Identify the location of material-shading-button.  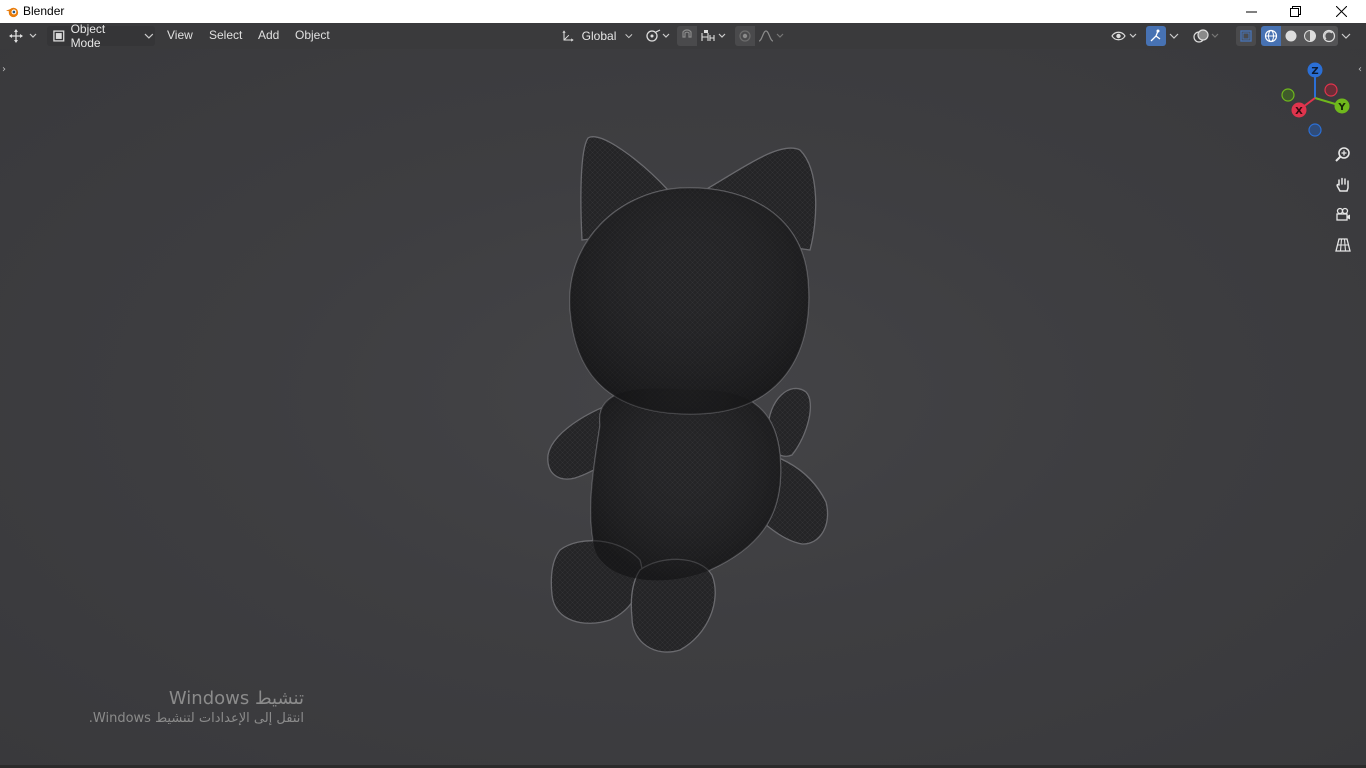
(1309, 36).